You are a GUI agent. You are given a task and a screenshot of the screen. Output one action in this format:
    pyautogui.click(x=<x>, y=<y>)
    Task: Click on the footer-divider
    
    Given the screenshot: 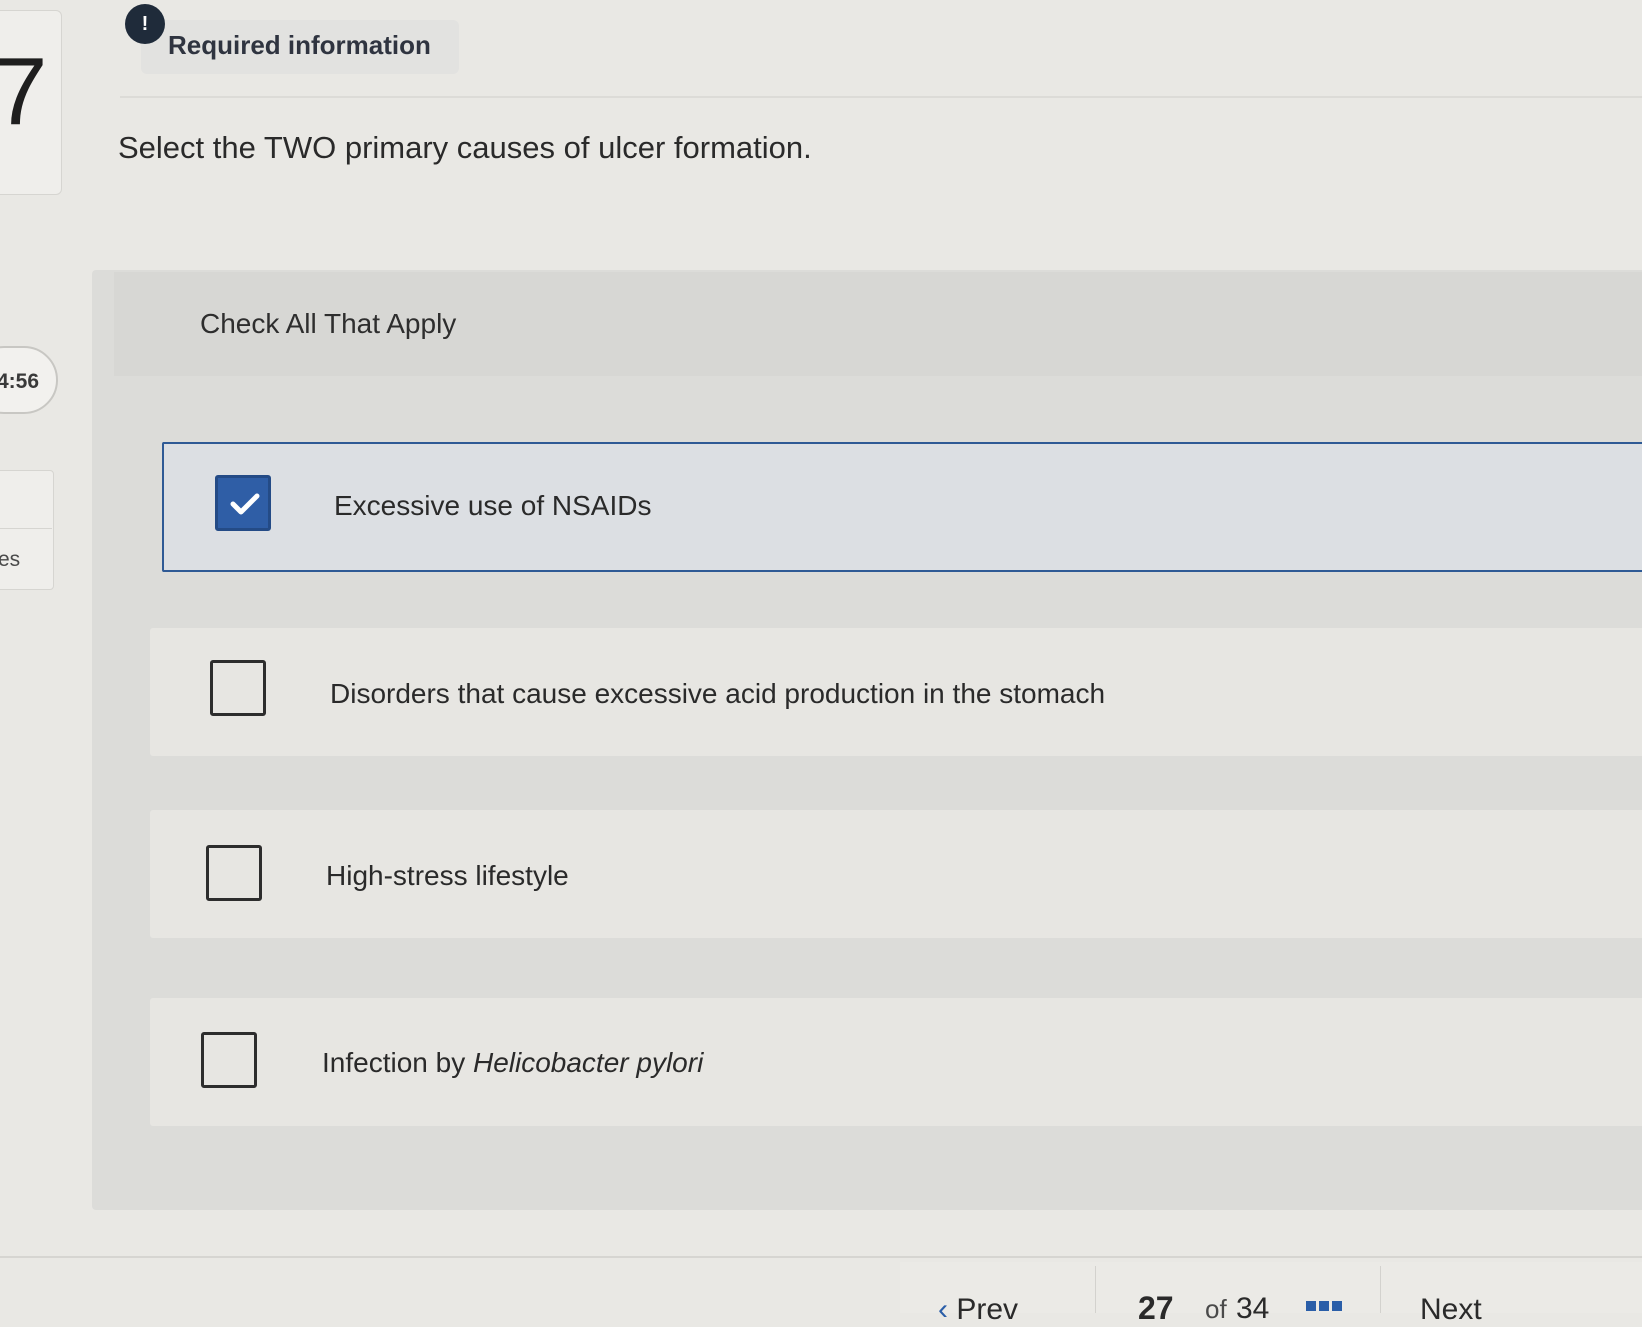 What is the action you would take?
    pyautogui.click(x=821, y=1257)
    